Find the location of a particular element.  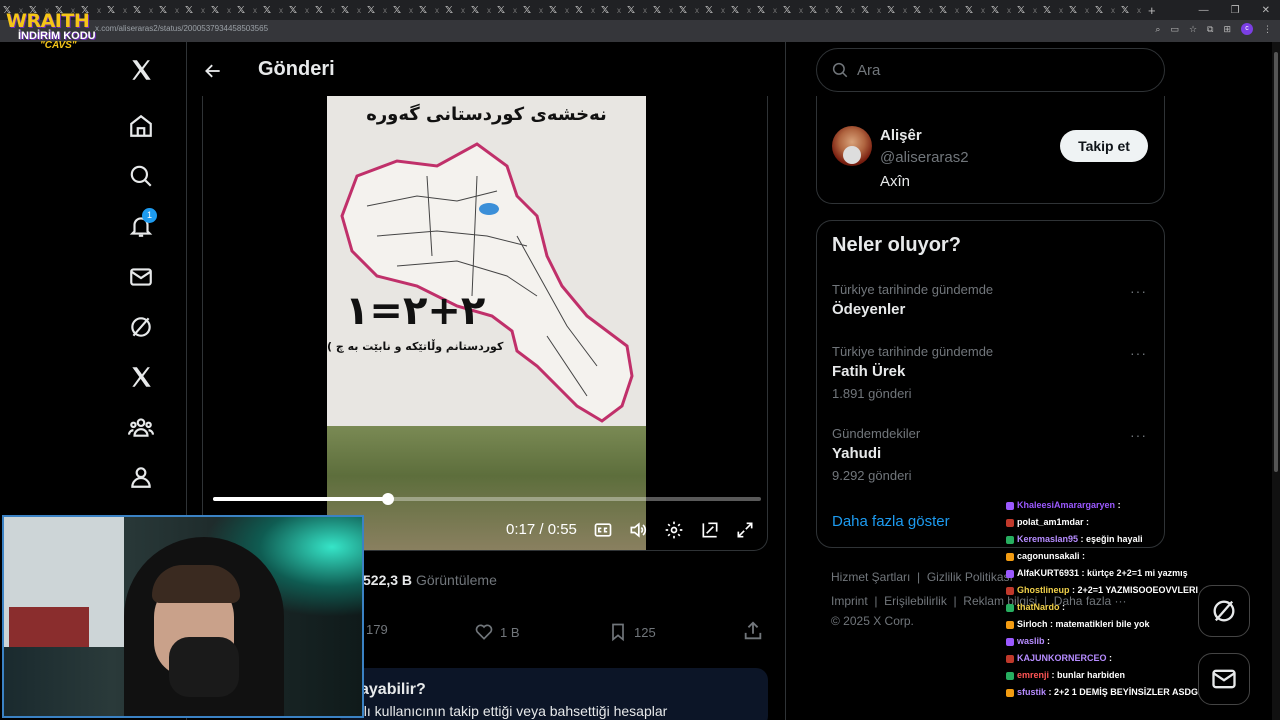

maximize-icon: ❐ is located at coordinates (1235, 10).